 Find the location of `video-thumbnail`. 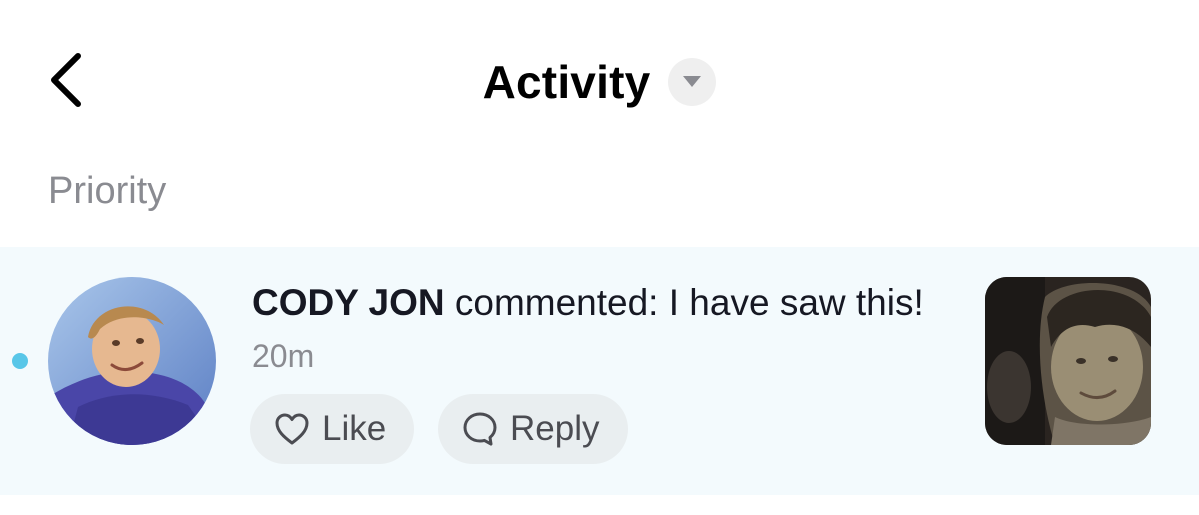

video-thumbnail is located at coordinates (1068, 361).